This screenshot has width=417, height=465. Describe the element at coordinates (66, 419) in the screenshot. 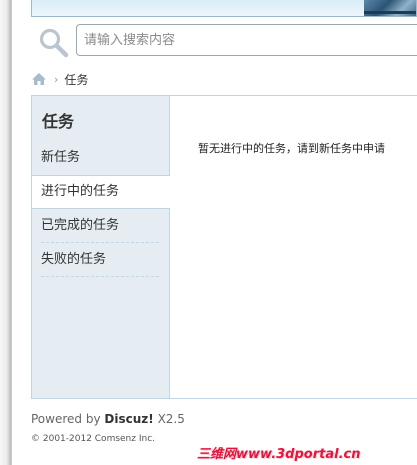

I see `powered-prefix: Powered by` at that location.